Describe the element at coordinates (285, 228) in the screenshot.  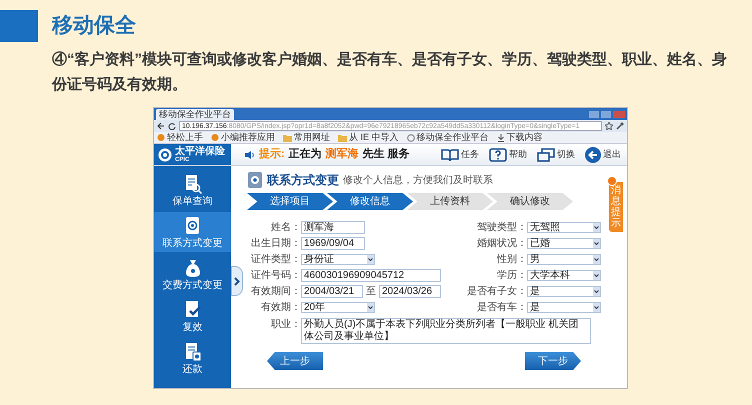
I see `field-label: 姓名：` at that location.